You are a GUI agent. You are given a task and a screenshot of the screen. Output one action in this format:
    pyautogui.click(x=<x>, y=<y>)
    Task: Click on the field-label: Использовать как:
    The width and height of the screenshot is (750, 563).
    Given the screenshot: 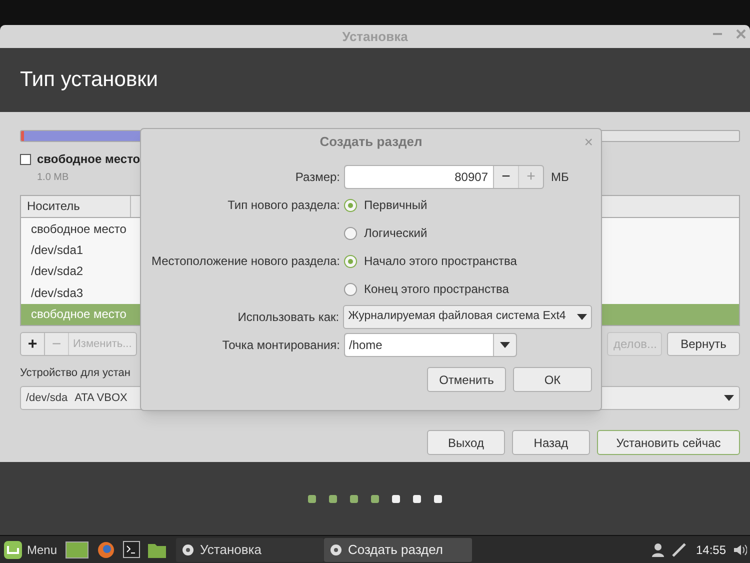 What is the action you would take?
    pyautogui.click(x=289, y=317)
    